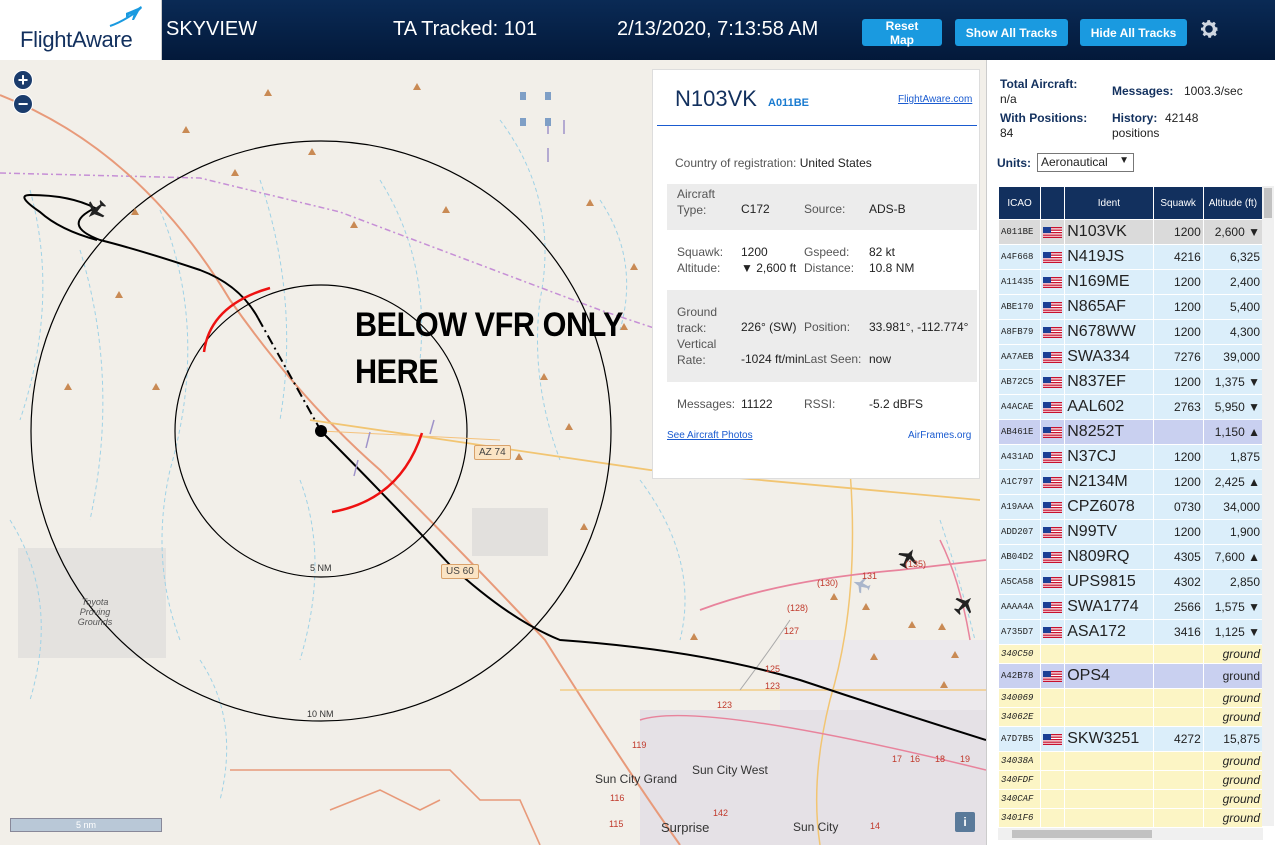  Describe the element at coordinates (1233, 582) in the screenshot. I see `row-altitude: 2,850` at that location.